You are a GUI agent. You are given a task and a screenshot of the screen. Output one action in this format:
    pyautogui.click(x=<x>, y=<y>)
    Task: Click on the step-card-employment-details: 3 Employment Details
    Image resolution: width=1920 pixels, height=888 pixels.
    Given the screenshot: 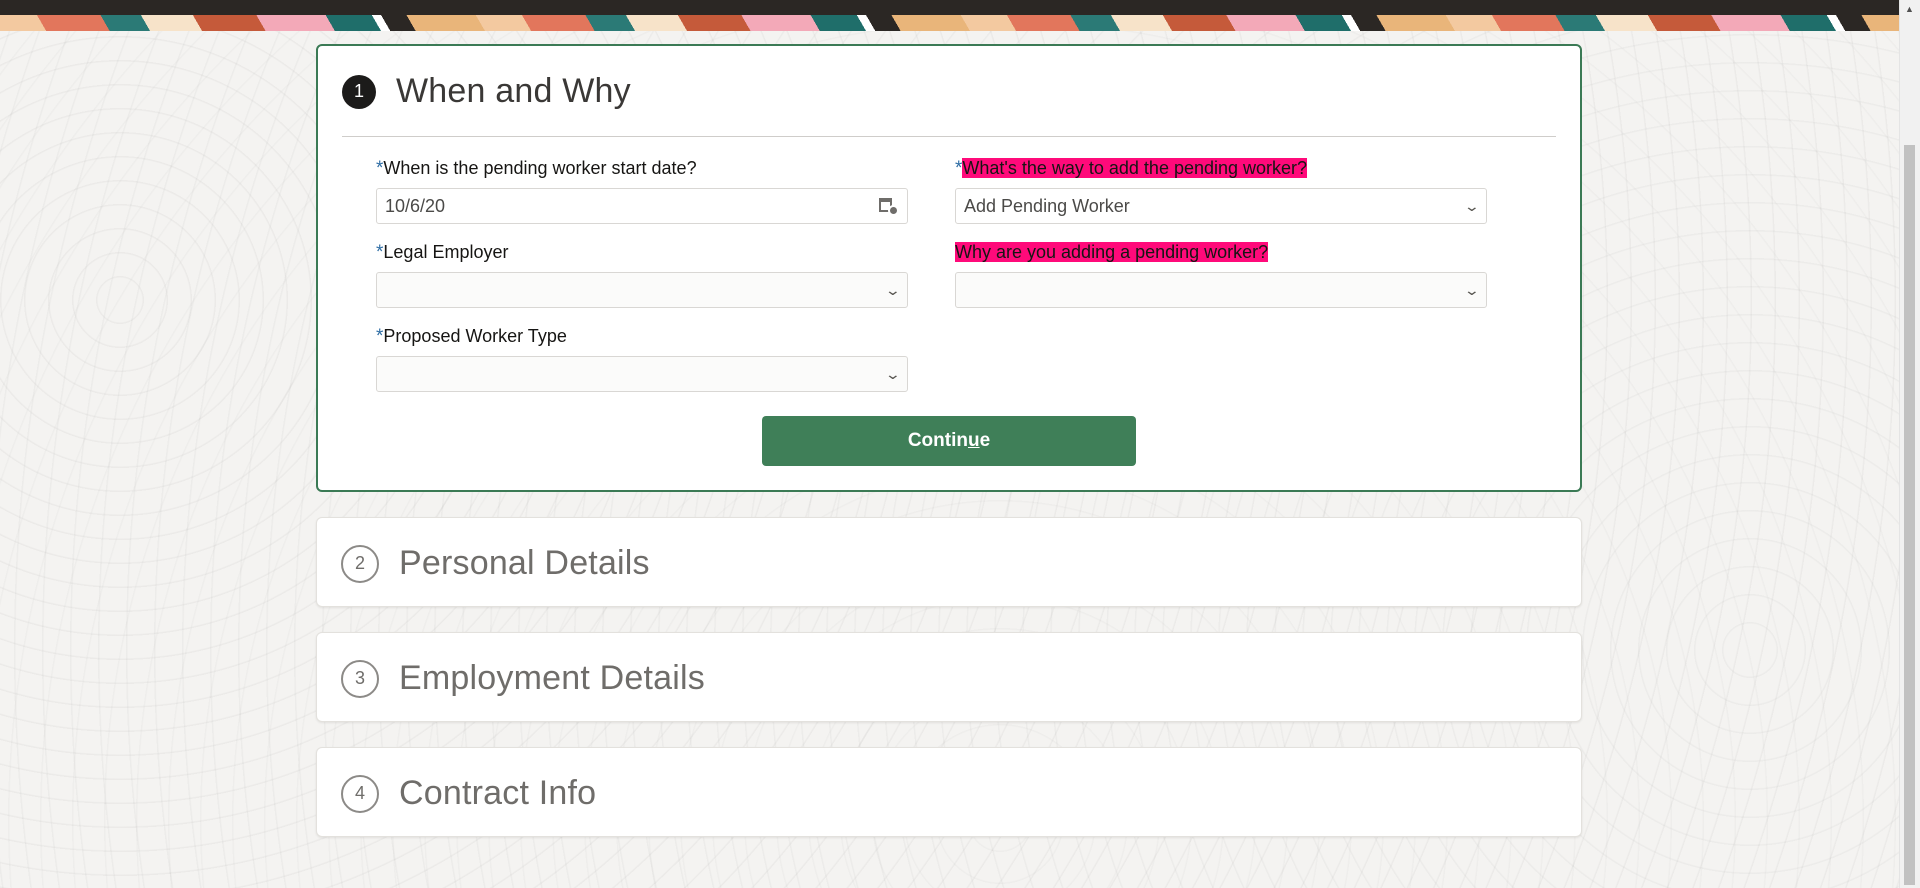 What is the action you would take?
    pyautogui.click(x=949, y=677)
    